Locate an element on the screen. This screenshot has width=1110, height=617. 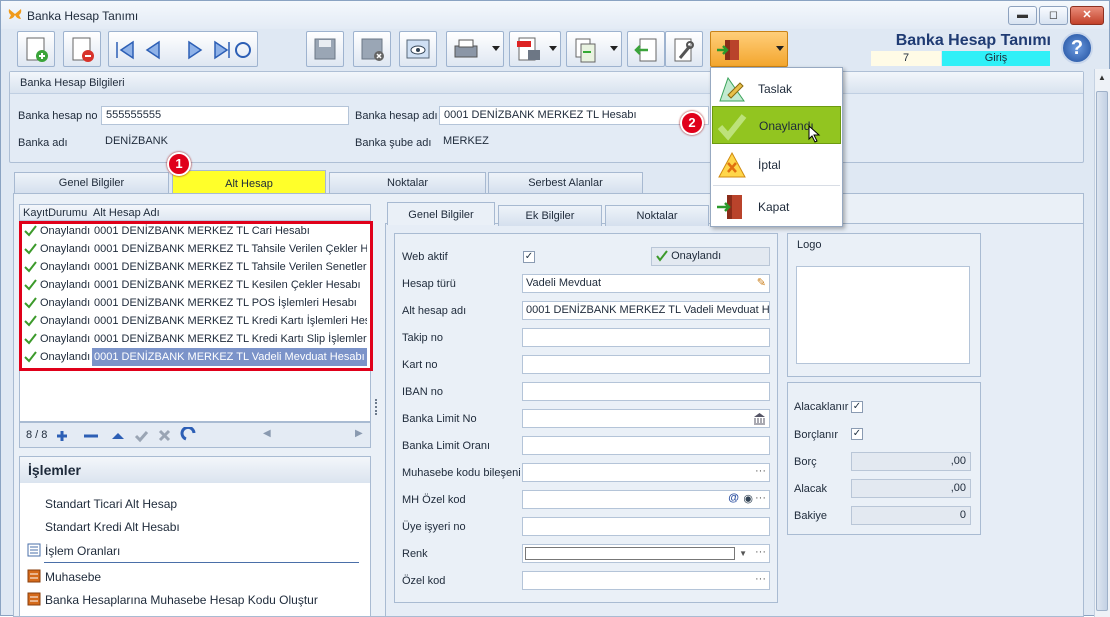
close-button: ✕ is located at coordinates (1087, 15).